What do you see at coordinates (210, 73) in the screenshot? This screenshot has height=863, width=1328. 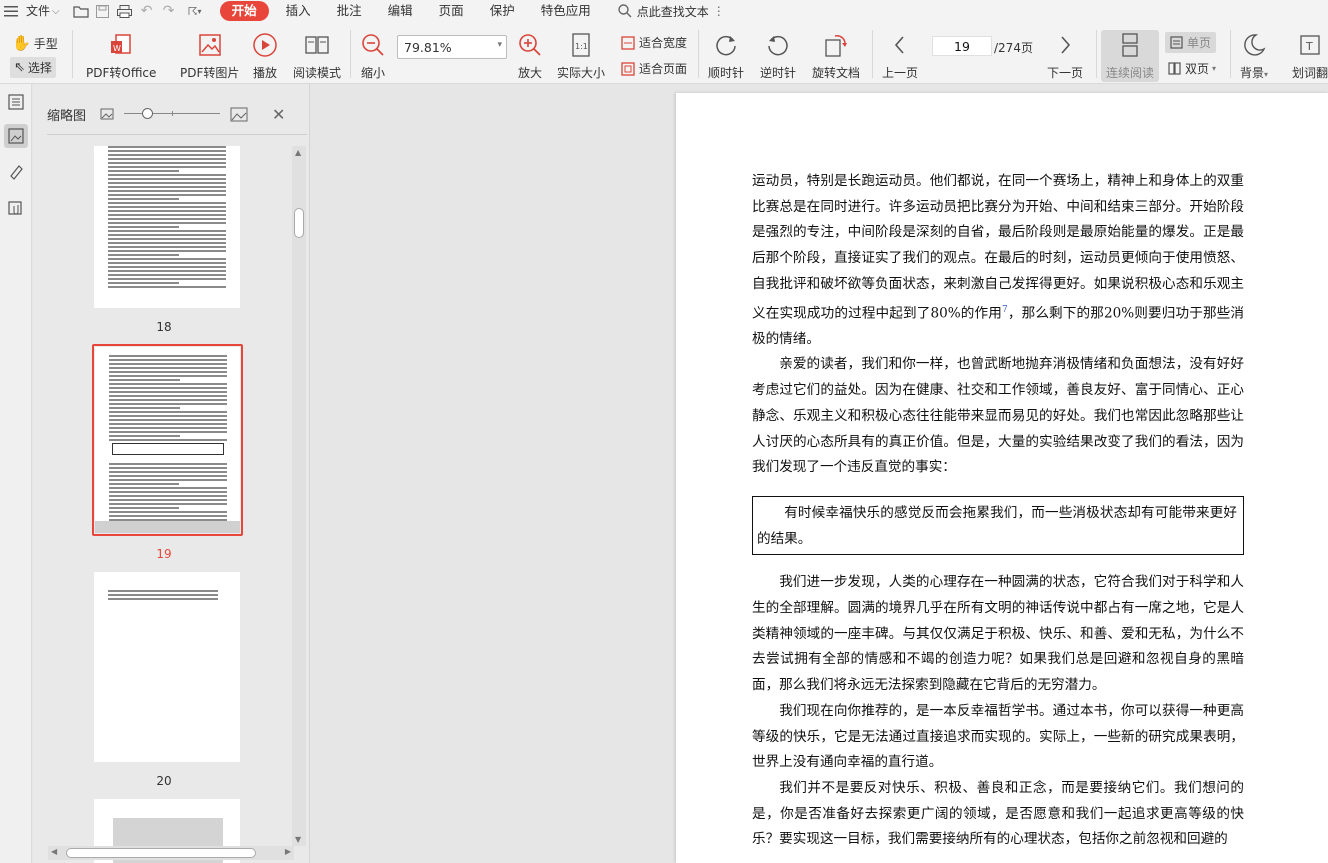 I see `pdf-to-image-label: PDF转图片` at bounding box center [210, 73].